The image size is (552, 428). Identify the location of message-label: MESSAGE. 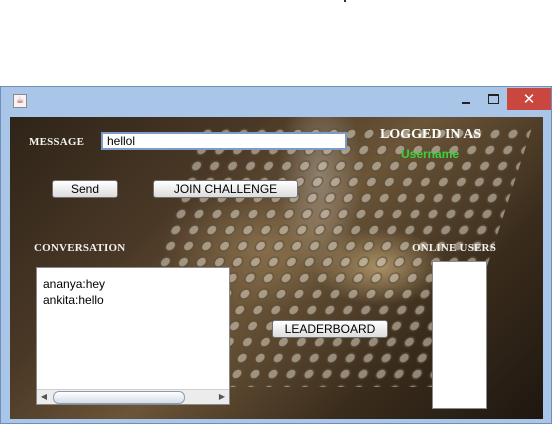
(57, 142).